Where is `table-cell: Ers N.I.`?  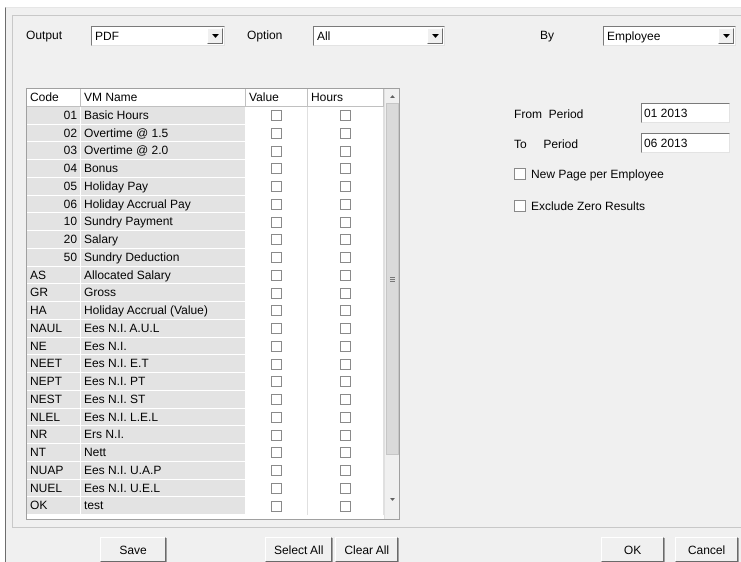
table-cell: Ers N.I. is located at coordinates (163, 435).